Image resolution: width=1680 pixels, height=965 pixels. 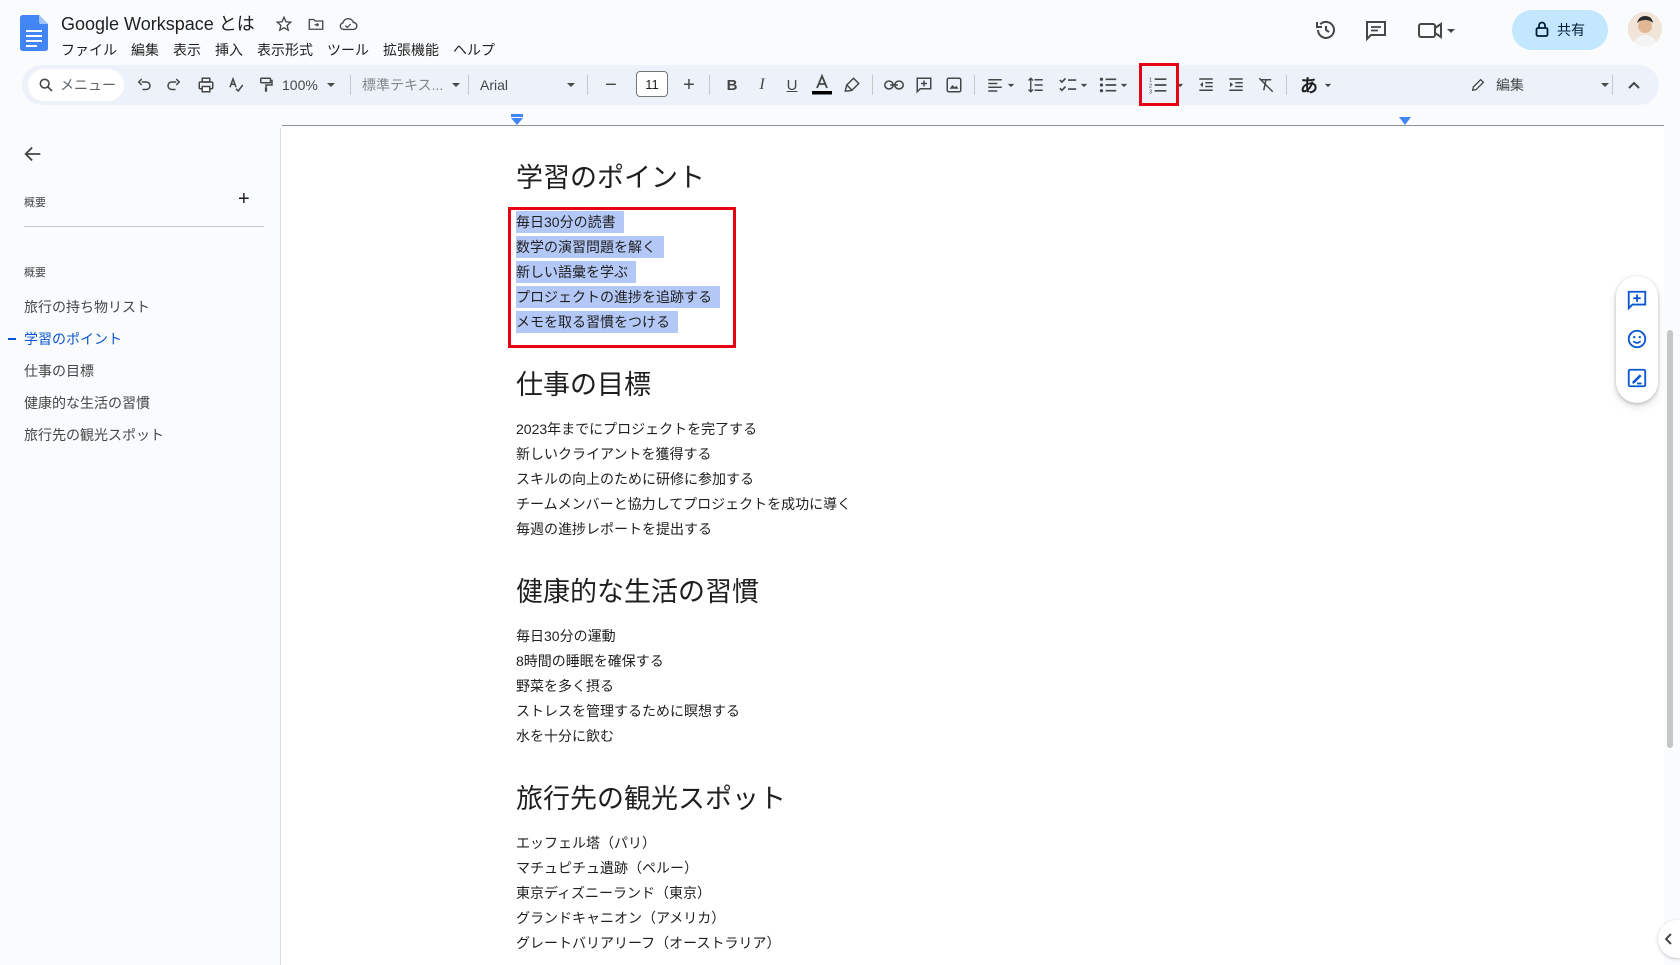 I want to click on list-item: 野菜を多く摂る, so click(x=565, y=686).